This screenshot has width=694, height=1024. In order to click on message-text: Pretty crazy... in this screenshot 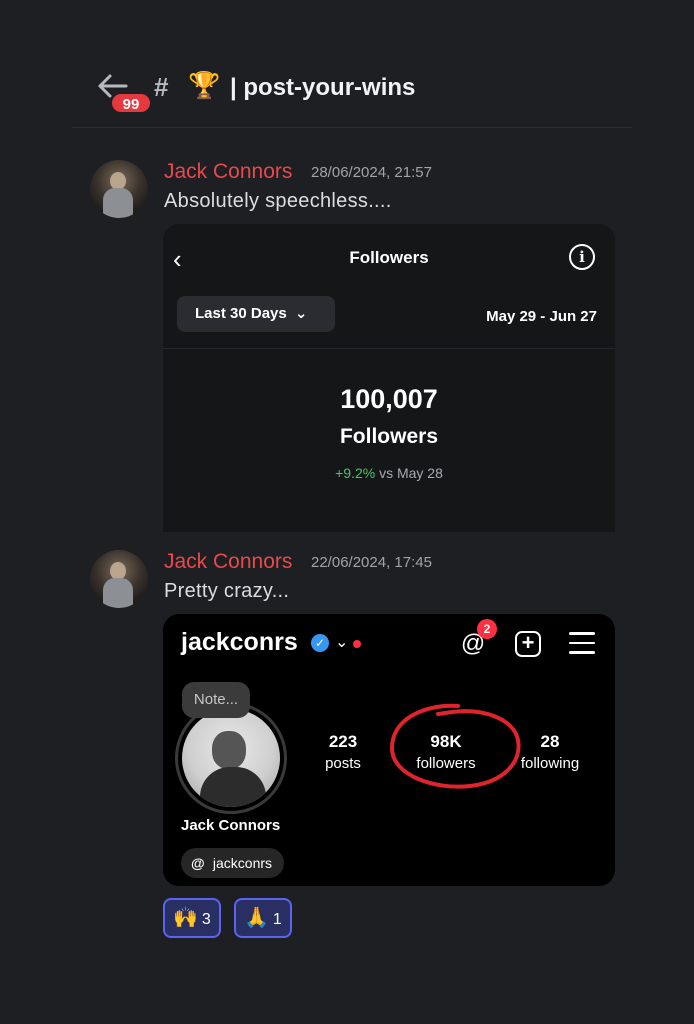, I will do `click(227, 591)`.